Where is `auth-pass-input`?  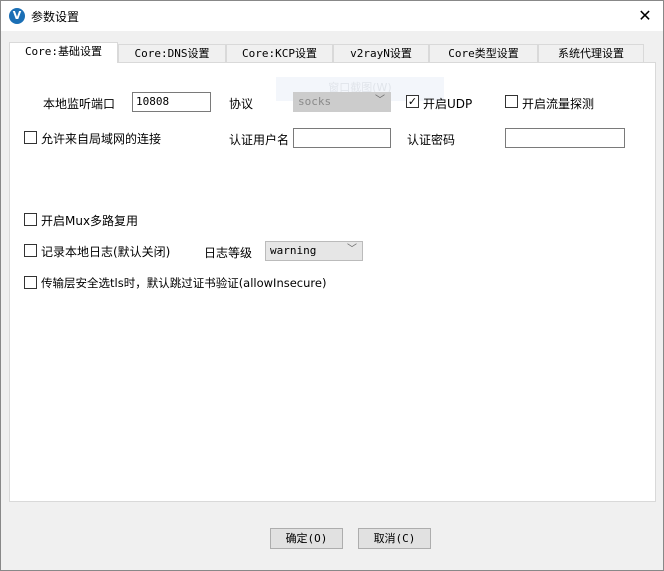 auth-pass-input is located at coordinates (565, 138).